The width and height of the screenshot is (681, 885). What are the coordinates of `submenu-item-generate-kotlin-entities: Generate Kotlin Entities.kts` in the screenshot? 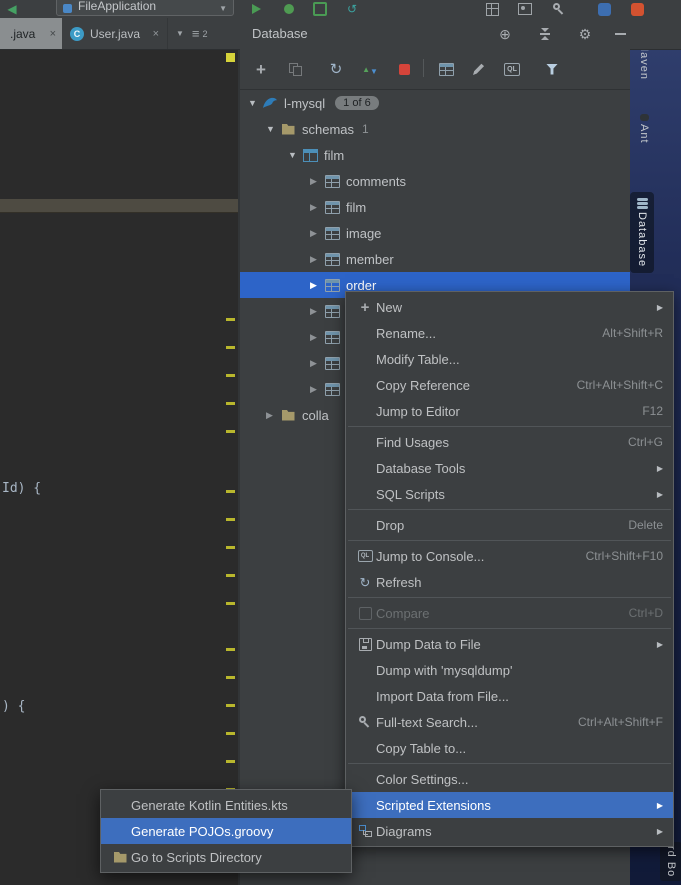 It's located at (226, 805).